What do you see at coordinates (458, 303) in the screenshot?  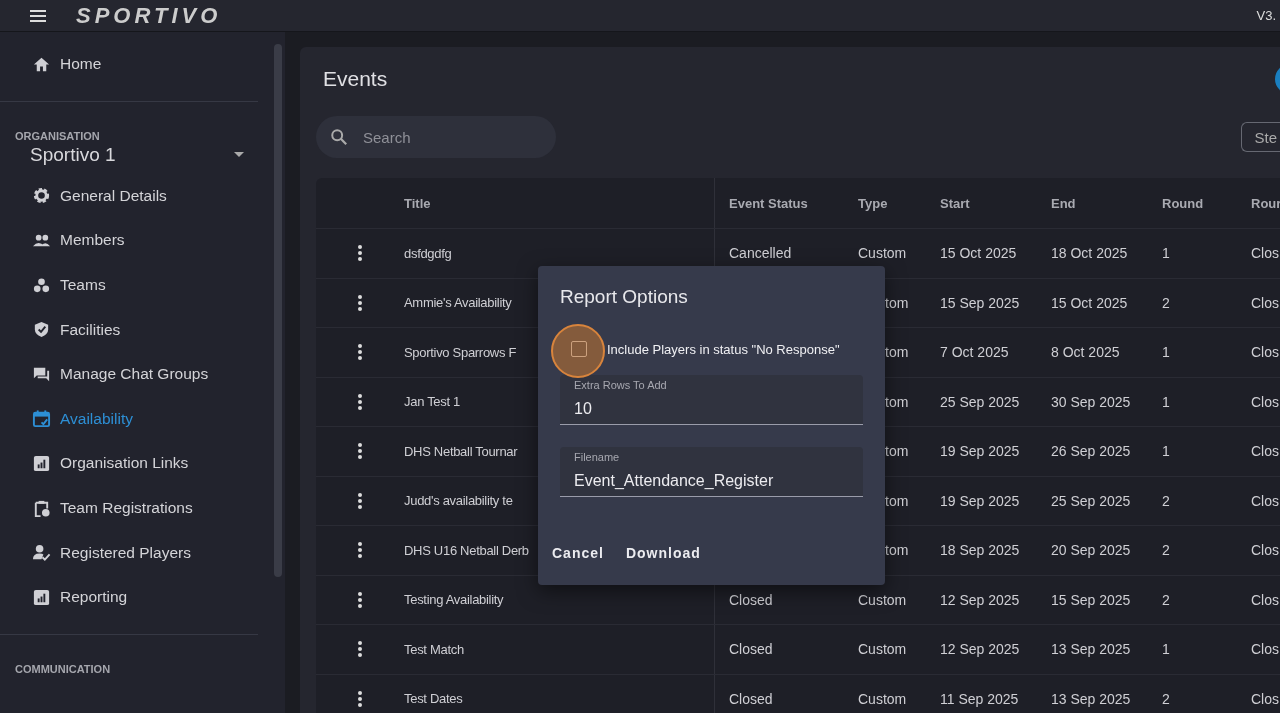 I see `table-cell: Ammie's Availability` at bounding box center [458, 303].